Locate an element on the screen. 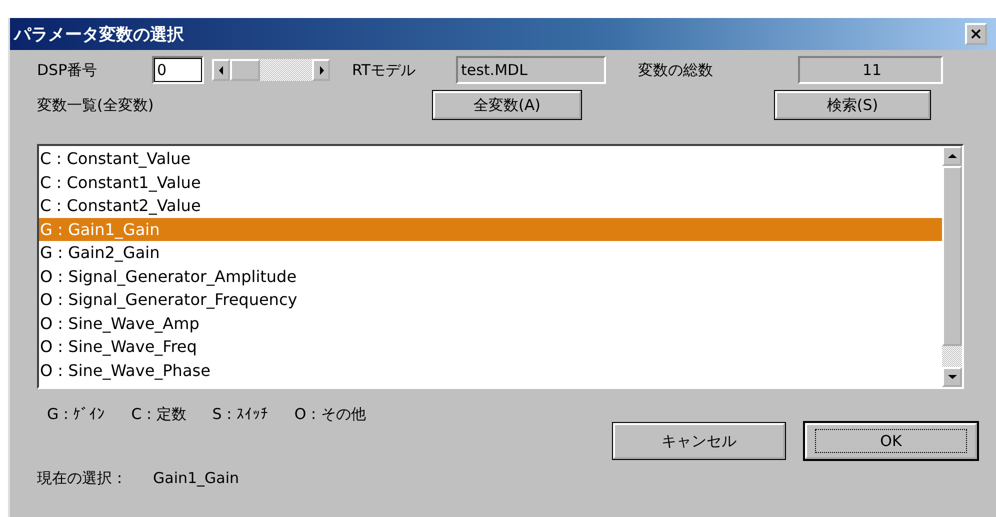 The height and width of the screenshot is (517, 996). list-item: O : Sine_Wave_Phase is located at coordinates (490, 370).